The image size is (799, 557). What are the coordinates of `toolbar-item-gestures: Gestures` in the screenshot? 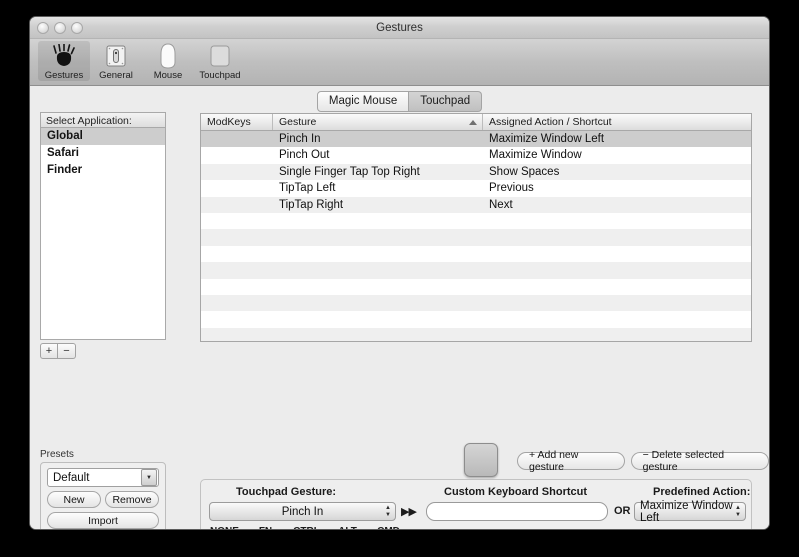 It's located at (64, 61).